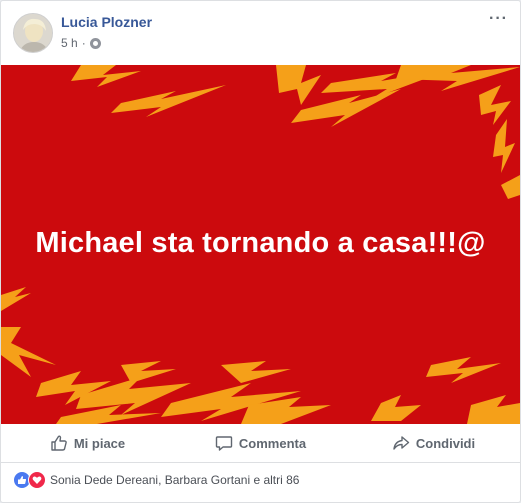 The height and width of the screenshot is (503, 521). I want to click on love-reaction-icon, so click(37, 480).